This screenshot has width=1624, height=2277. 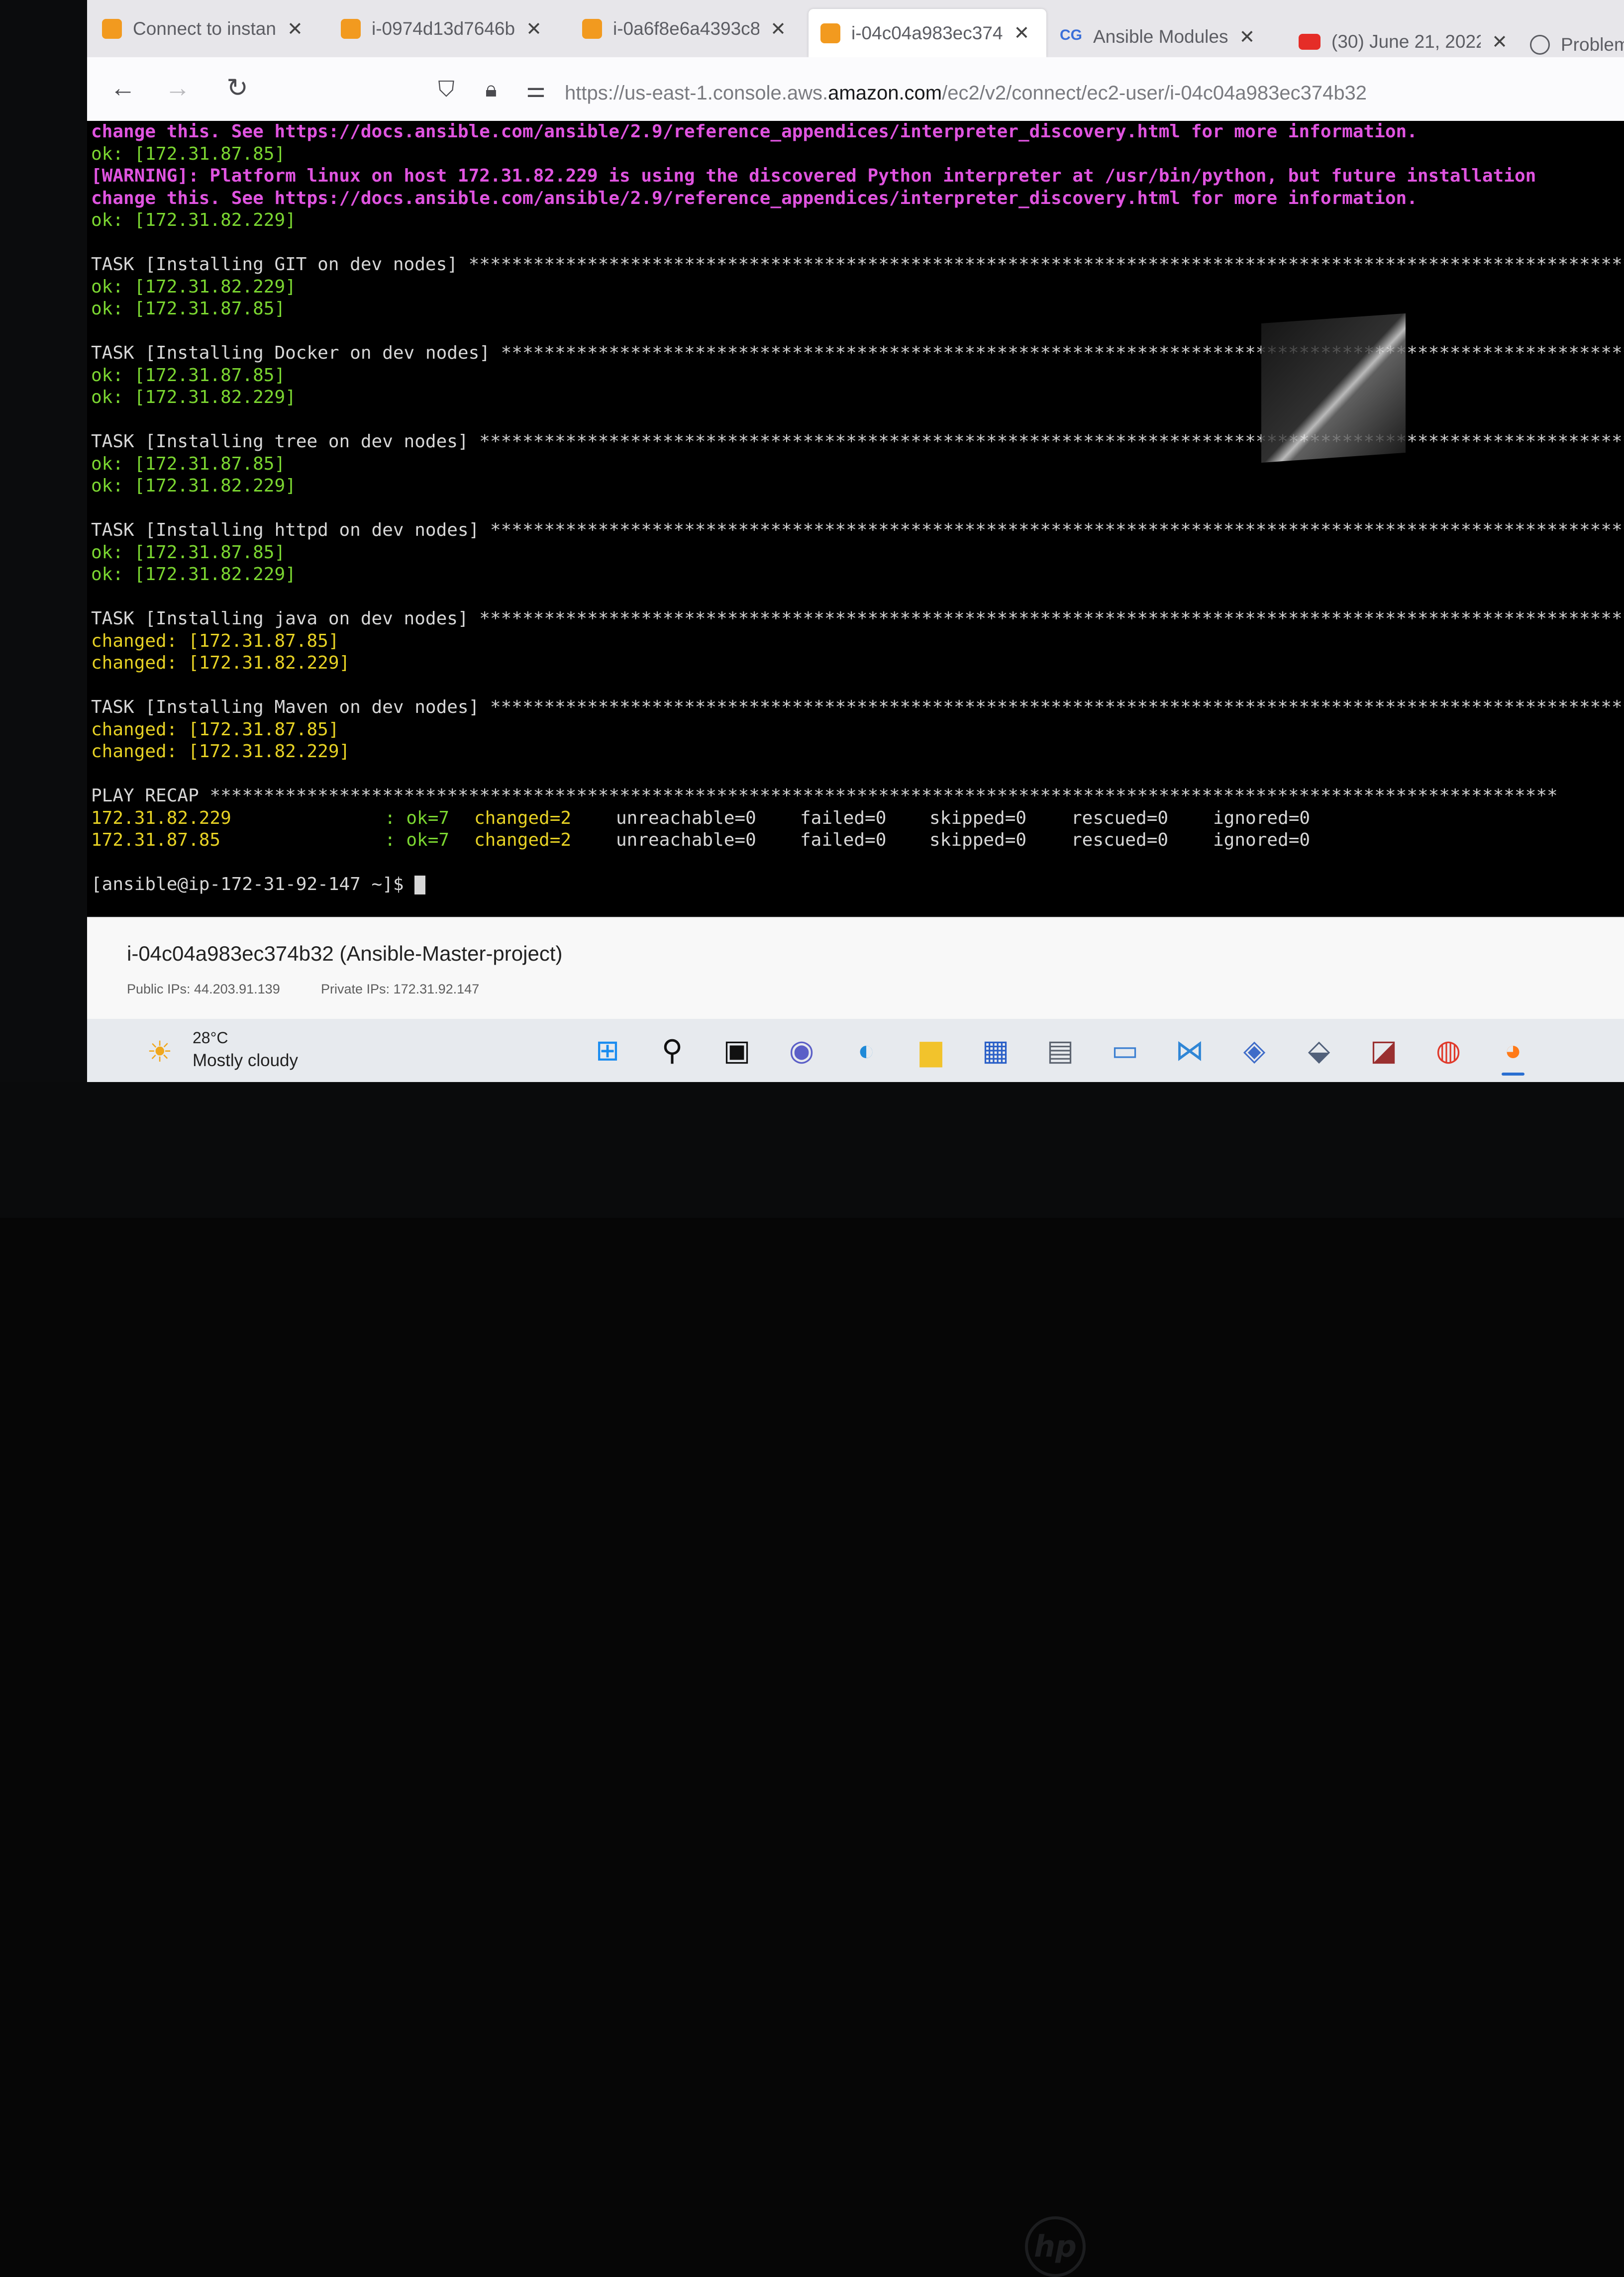 I want to click on tab-label: (30) June 21, 2022, so click(x=1406, y=41).